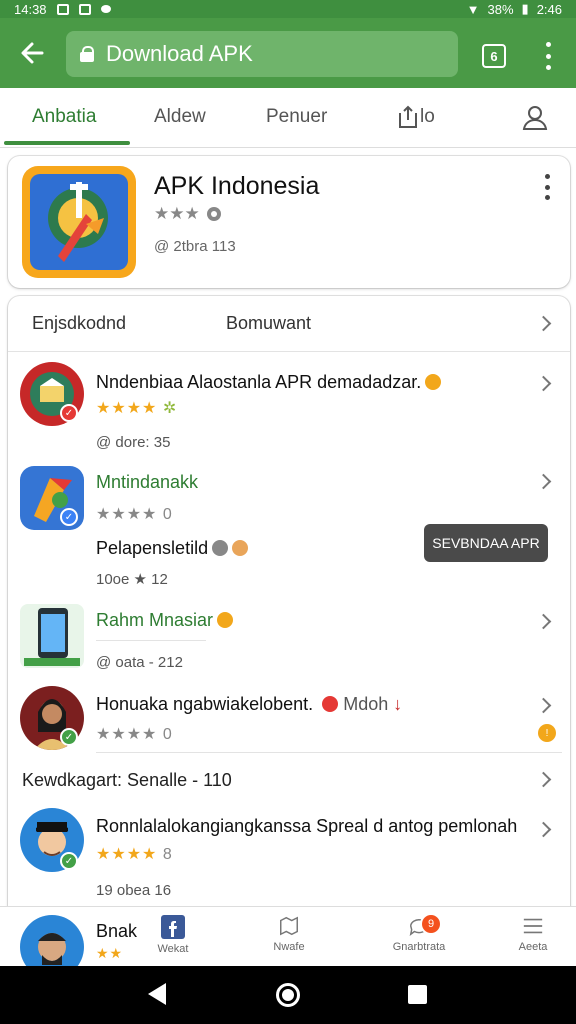  I want to click on status-time-right: 2:46, so click(549, 9).